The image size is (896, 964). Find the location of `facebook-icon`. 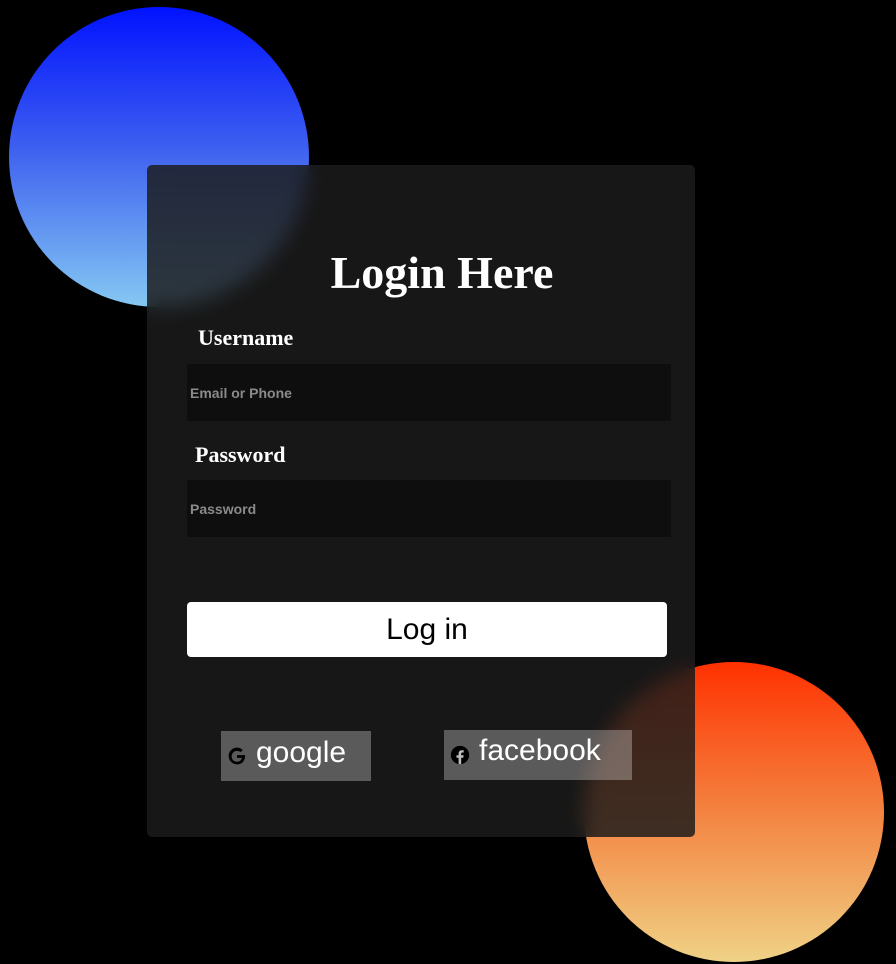

facebook-icon is located at coordinates (460, 755).